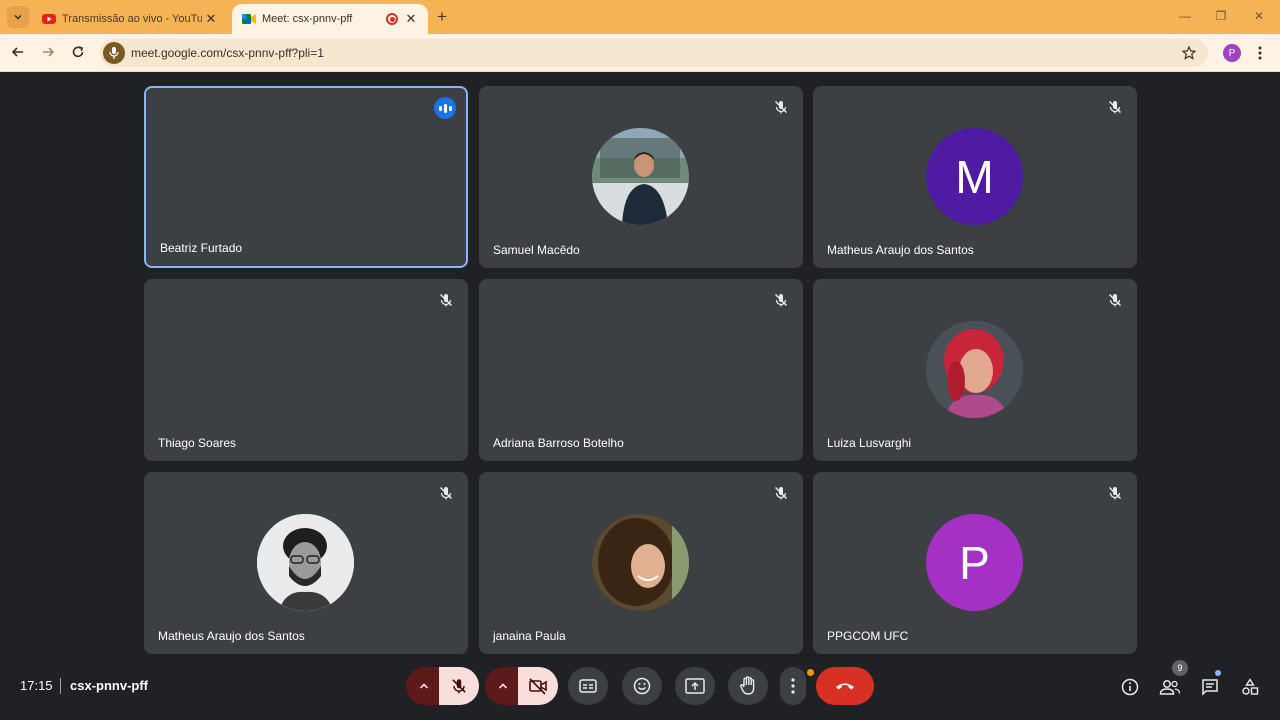 The image size is (1280, 720). What do you see at coordinates (201, 248) in the screenshot?
I see `participant-name: Beatriz Furtado` at bounding box center [201, 248].